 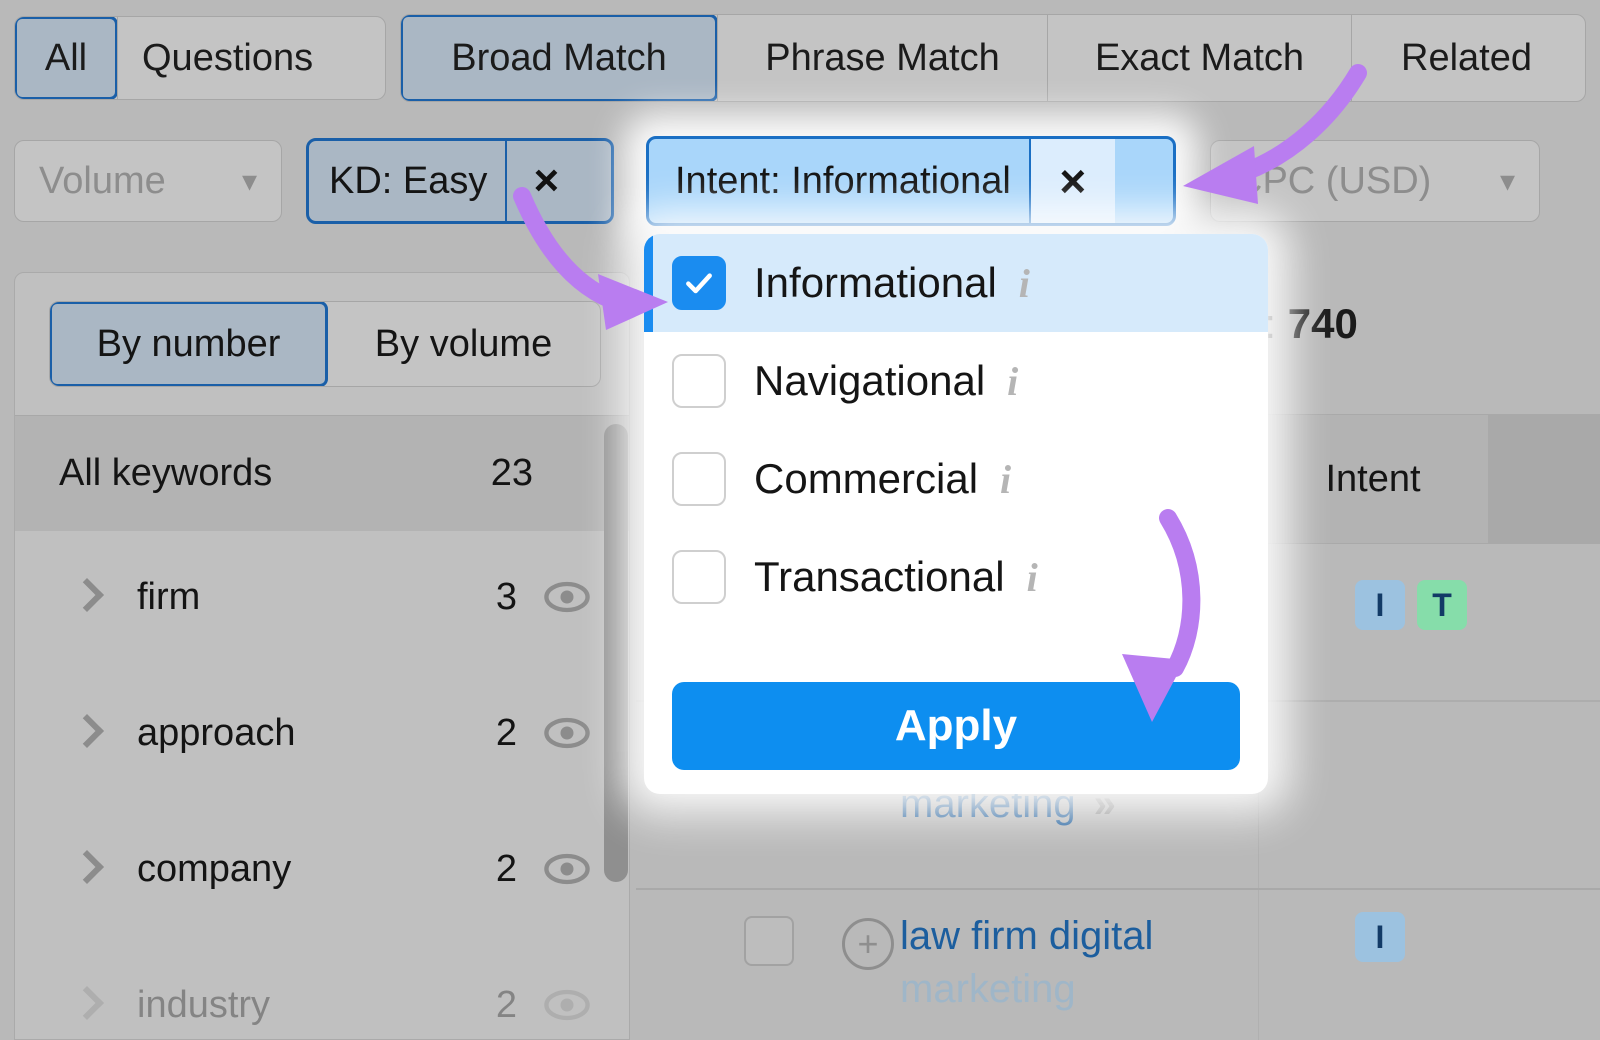 I want to click on all-keywords-header: All keywords 23, so click(x=322, y=473).